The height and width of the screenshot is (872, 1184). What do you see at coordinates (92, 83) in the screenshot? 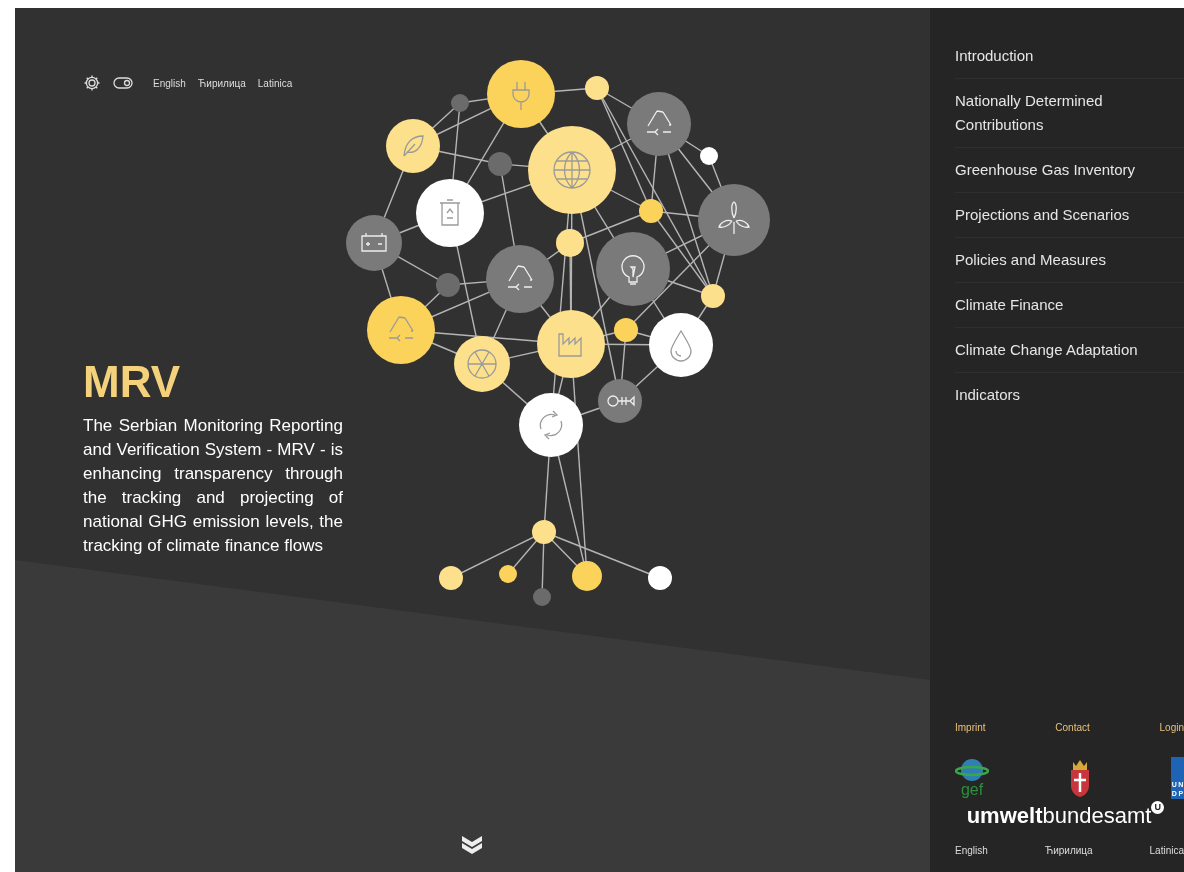
I see `settings-icon` at bounding box center [92, 83].